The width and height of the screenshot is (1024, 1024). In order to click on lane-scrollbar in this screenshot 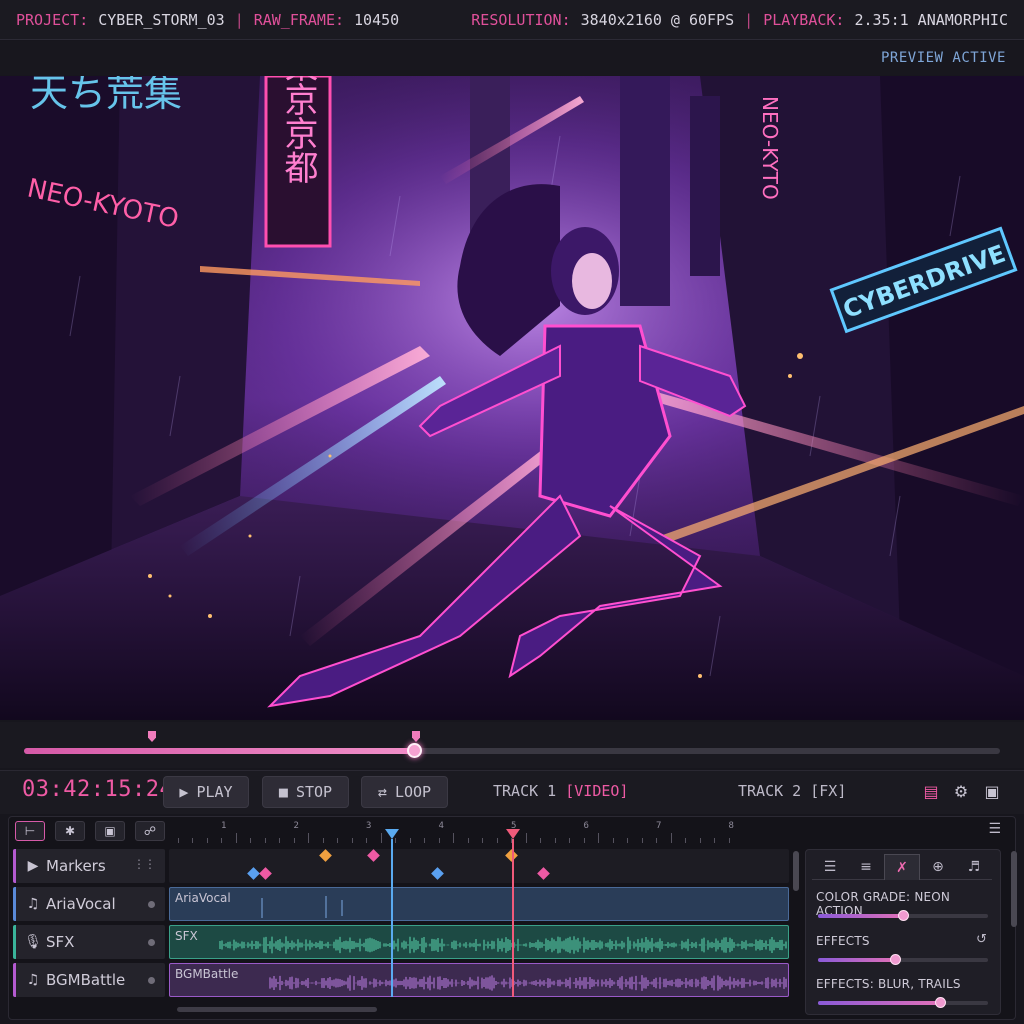, I will do `click(796, 871)`.